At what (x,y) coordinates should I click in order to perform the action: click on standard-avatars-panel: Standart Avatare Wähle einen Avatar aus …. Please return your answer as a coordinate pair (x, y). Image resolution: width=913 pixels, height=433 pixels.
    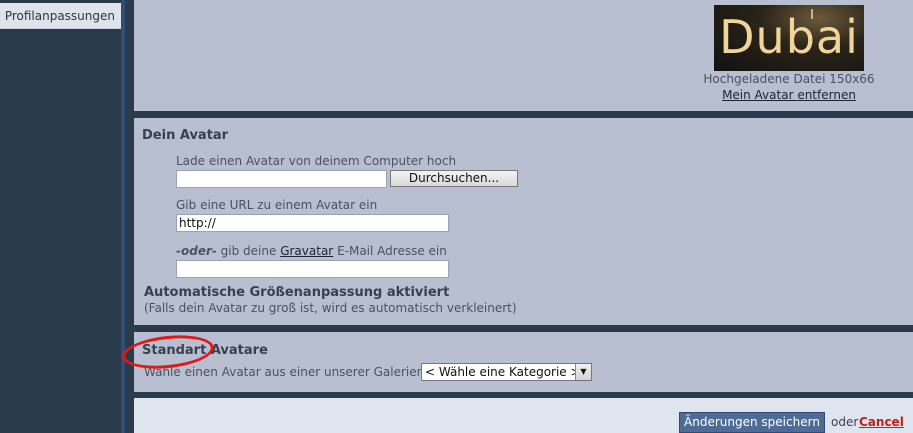
    Looking at the image, I should click on (523, 362).